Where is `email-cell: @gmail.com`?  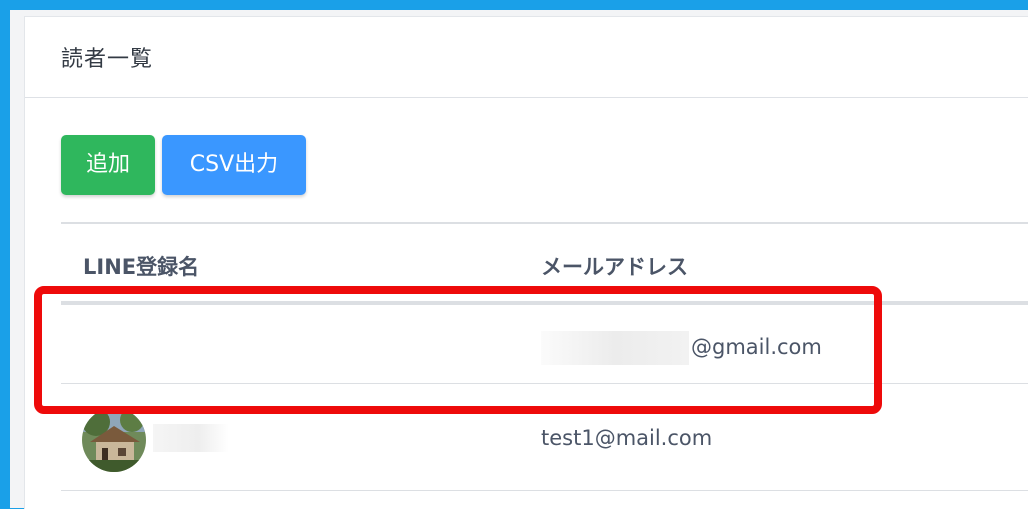 email-cell: @gmail.com is located at coordinates (681, 348).